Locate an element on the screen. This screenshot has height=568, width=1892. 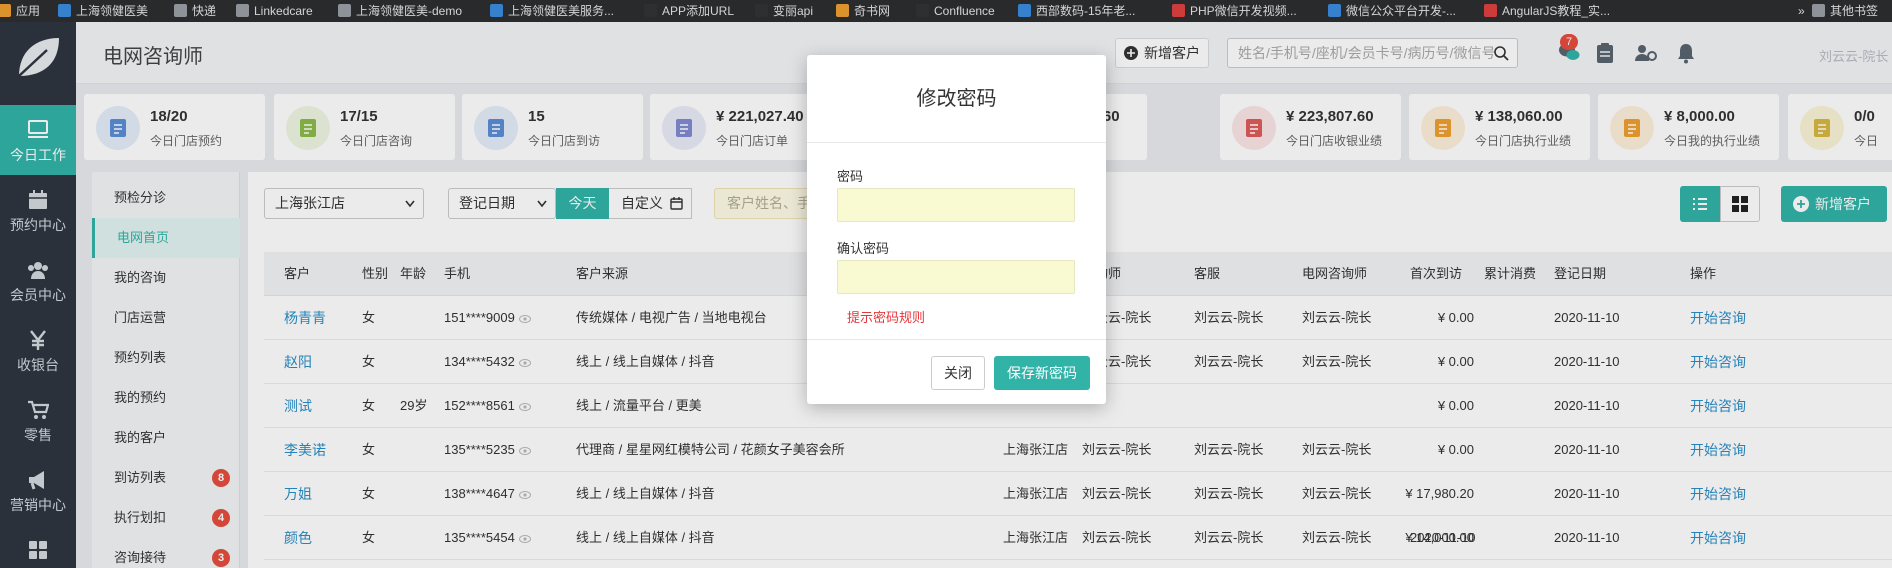
confirm-password-input is located at coordinates (956, 277).